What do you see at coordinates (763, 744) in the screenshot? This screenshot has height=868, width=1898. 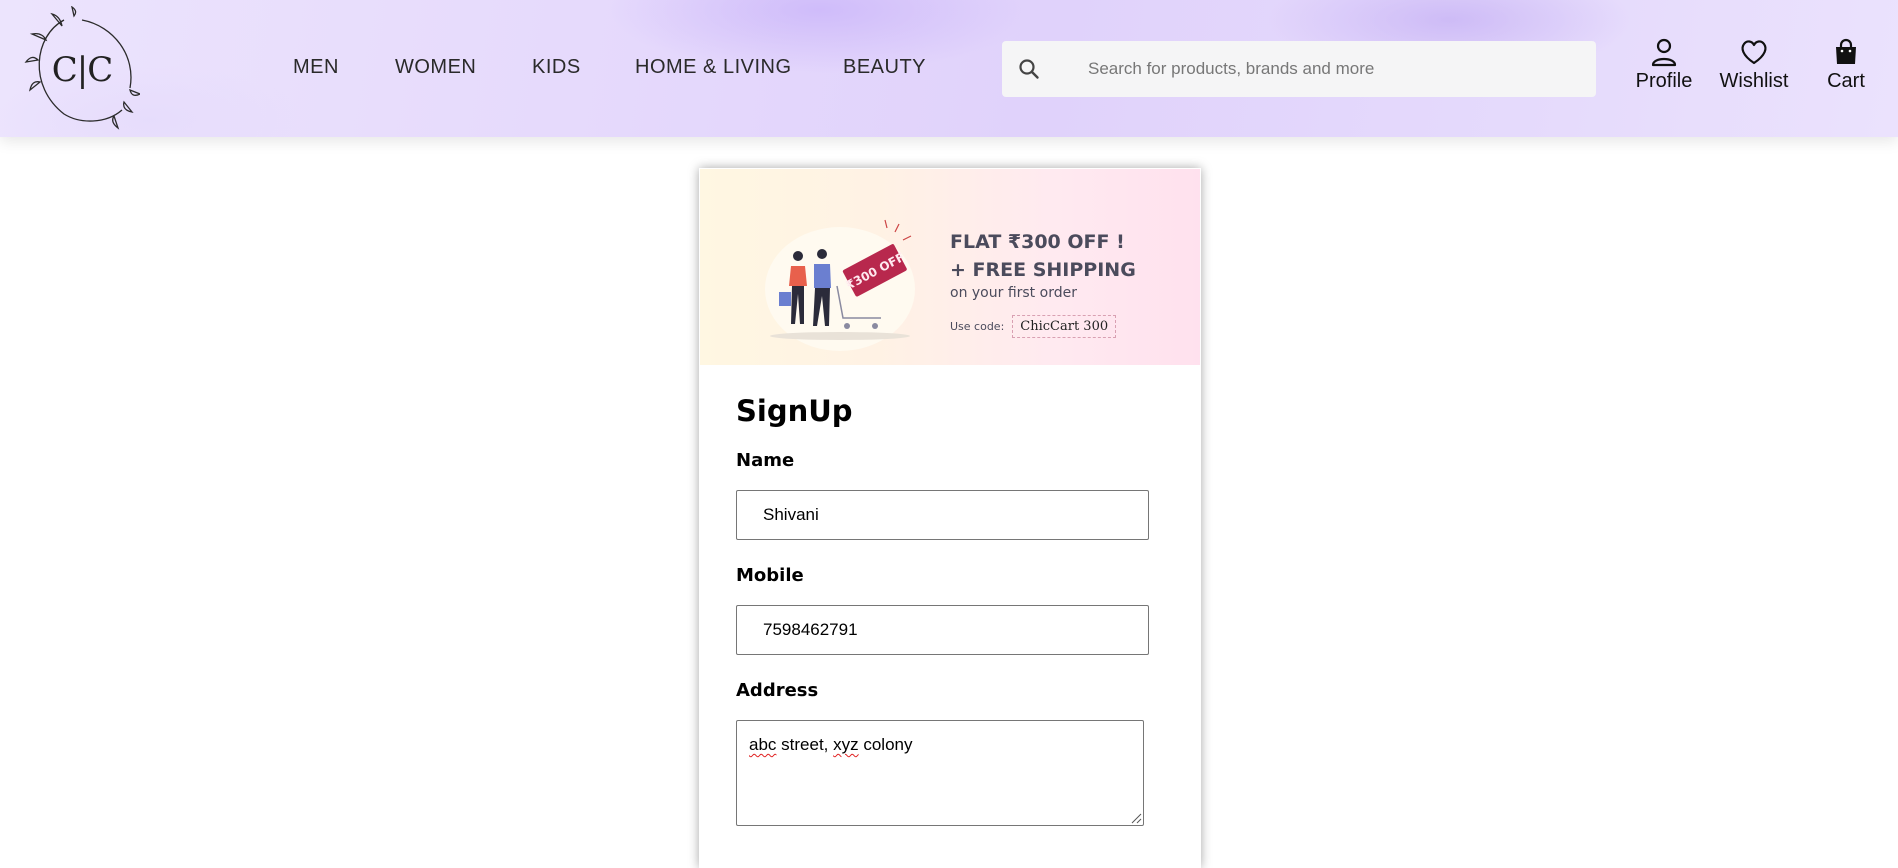 I see `address-word-1: abc` at bounding box center [763, 744].